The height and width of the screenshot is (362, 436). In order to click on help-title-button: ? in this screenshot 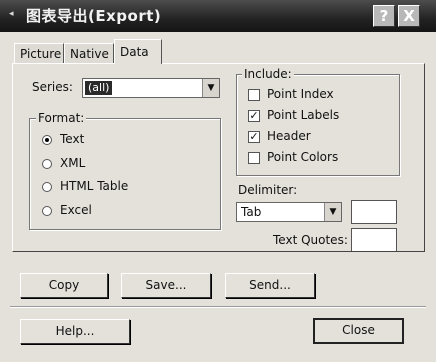, I will do `click(384, 16)`.